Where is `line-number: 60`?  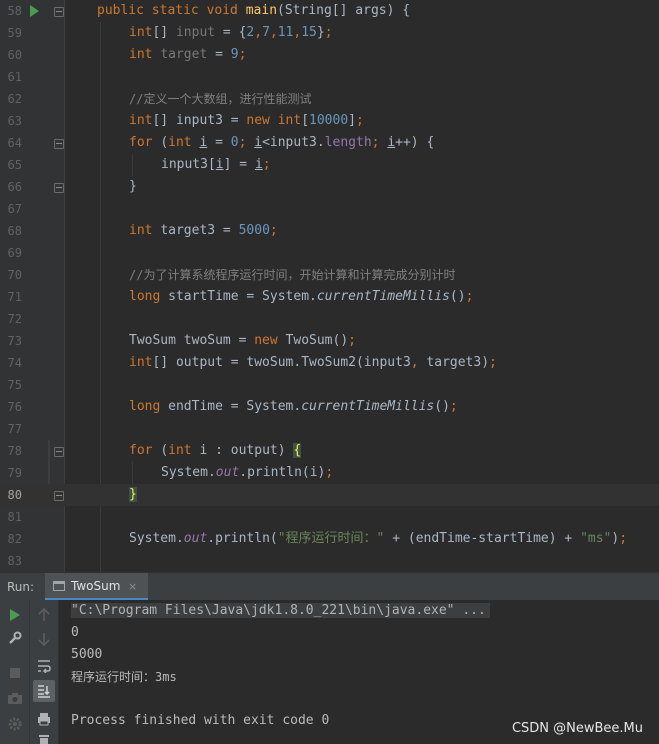 line-number: 60 is located at coordinates (14, 55).